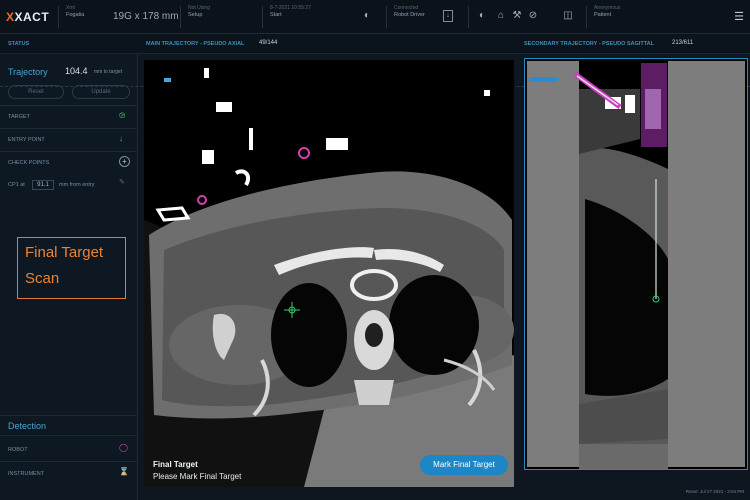 This screenshot has height=500, width=750. I want to click on update-button: Update, so click(101, 92).